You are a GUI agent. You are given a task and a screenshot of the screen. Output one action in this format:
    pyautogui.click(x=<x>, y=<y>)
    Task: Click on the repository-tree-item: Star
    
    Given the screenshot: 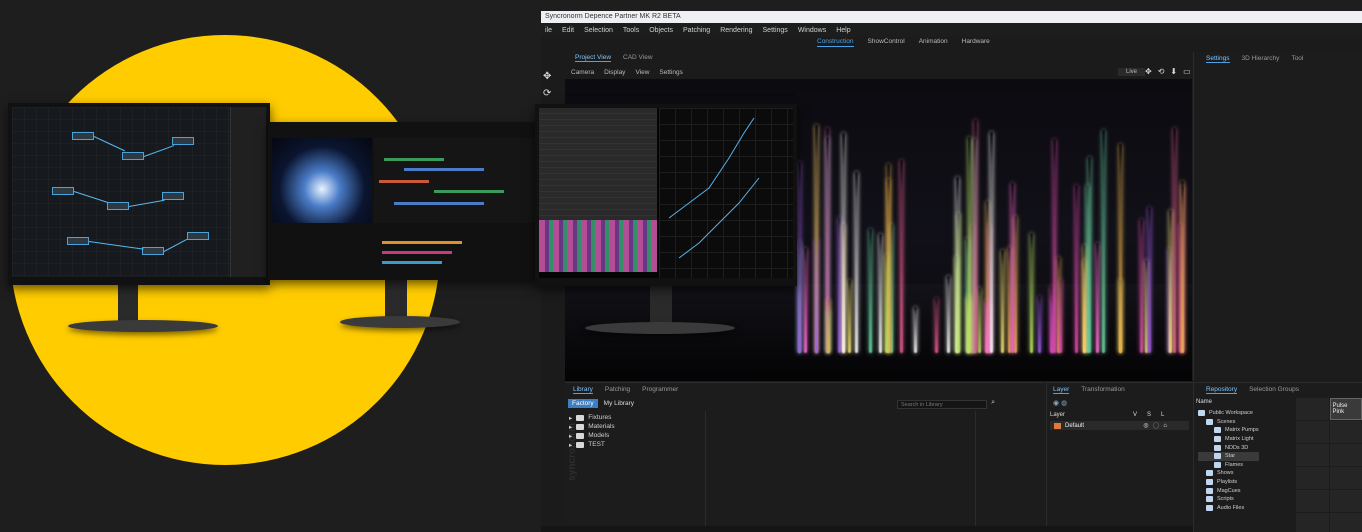 What is the action you would take?
    pyautogui.click(x=1228, y=456)
    